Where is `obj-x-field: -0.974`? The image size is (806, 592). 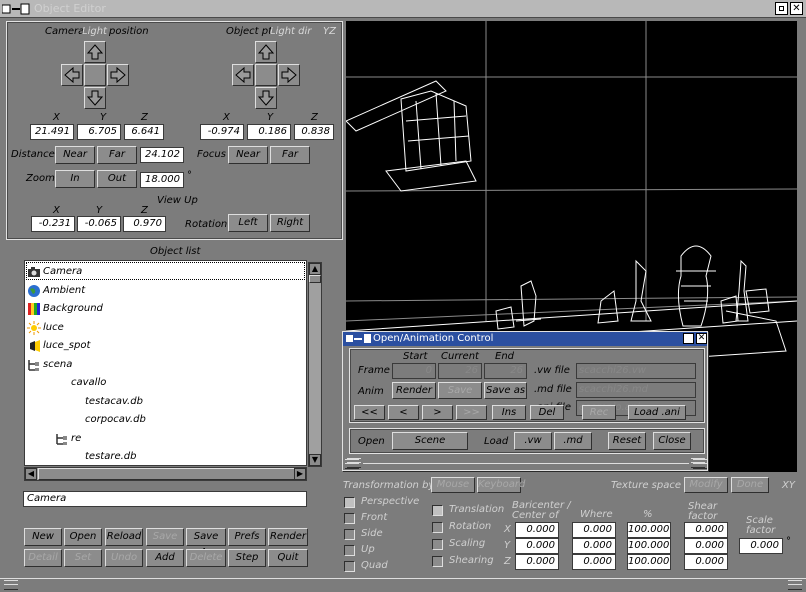 obj-x-field: -0.974 is located at coordinates (222, 132).